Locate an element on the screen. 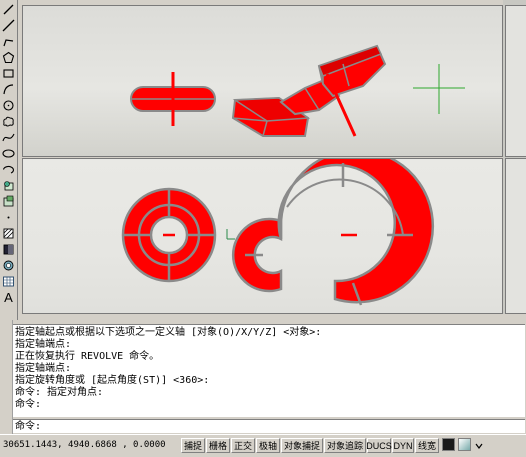  polar-toggle: 极轴 is located at coordinates (268, 445).